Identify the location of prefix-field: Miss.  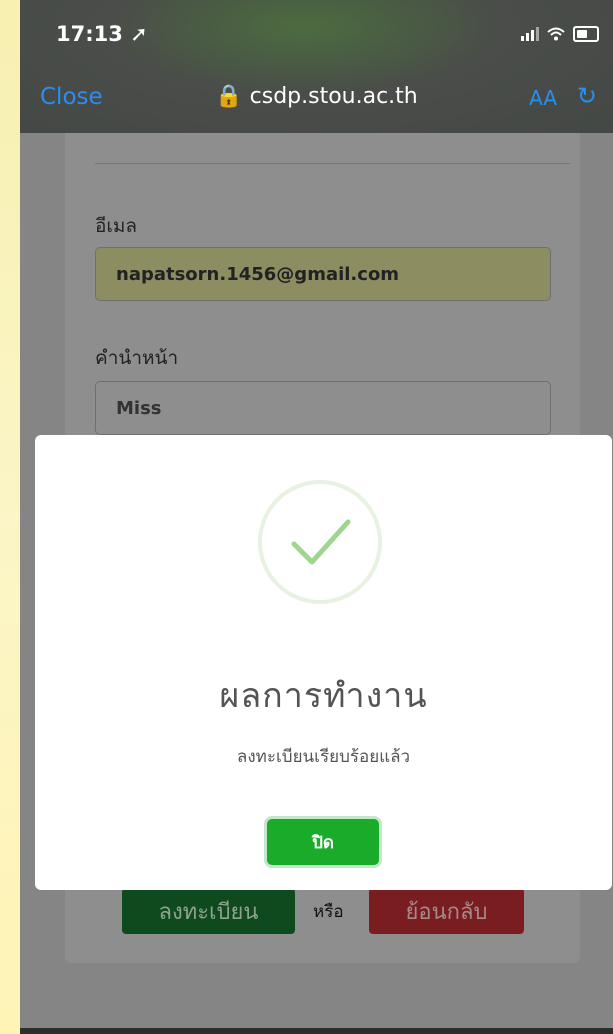
(323, 408).